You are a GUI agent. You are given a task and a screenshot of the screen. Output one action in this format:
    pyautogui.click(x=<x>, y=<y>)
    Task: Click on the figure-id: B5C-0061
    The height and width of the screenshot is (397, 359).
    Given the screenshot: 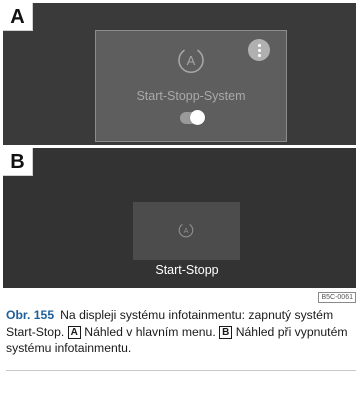 What is the action you would take?
    pyautogui.click(x=337, y=297)
    